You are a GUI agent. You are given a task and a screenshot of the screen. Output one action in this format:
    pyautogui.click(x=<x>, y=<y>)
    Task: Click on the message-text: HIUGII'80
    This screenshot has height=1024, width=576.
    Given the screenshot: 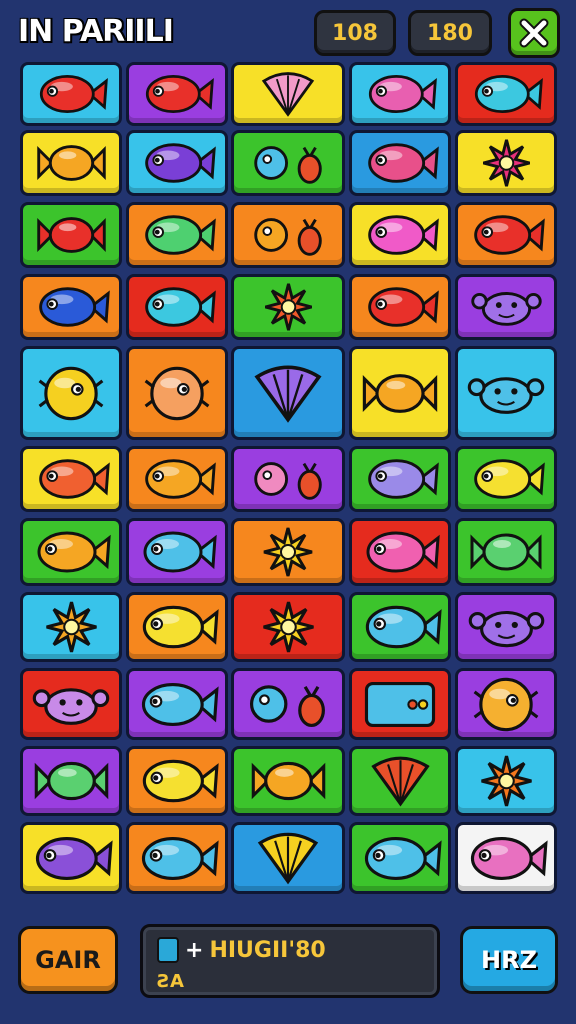 What is the action you would take?
    pyautogui.click(x=267, y=950)
    